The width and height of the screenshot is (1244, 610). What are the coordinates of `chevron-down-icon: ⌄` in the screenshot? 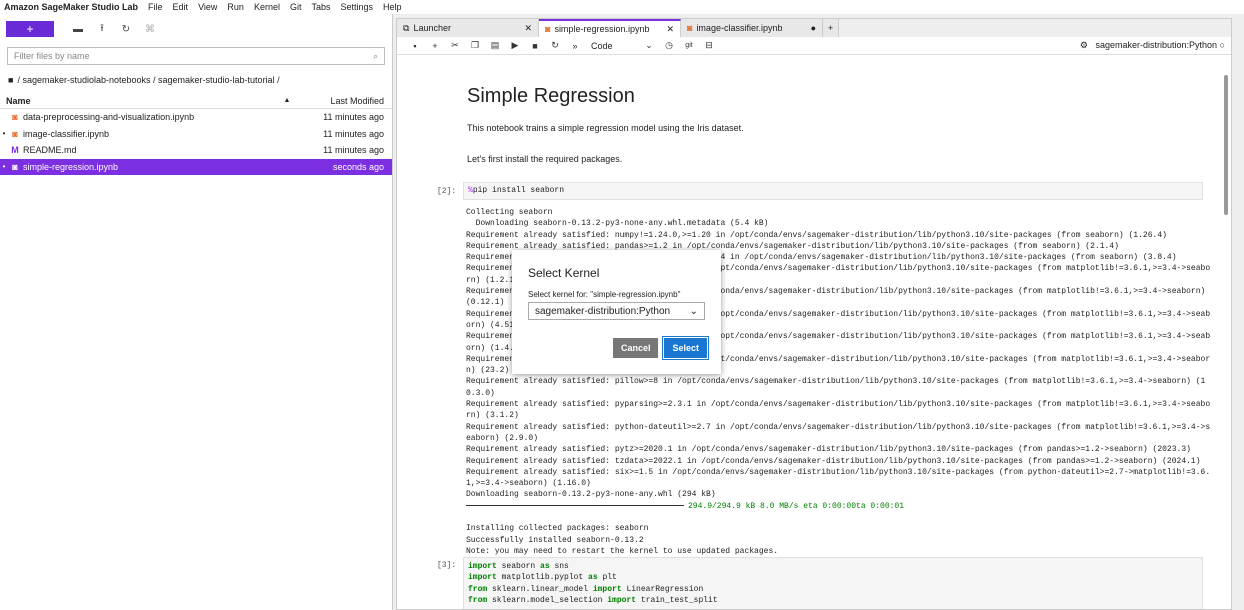 It's located at (693, 311).